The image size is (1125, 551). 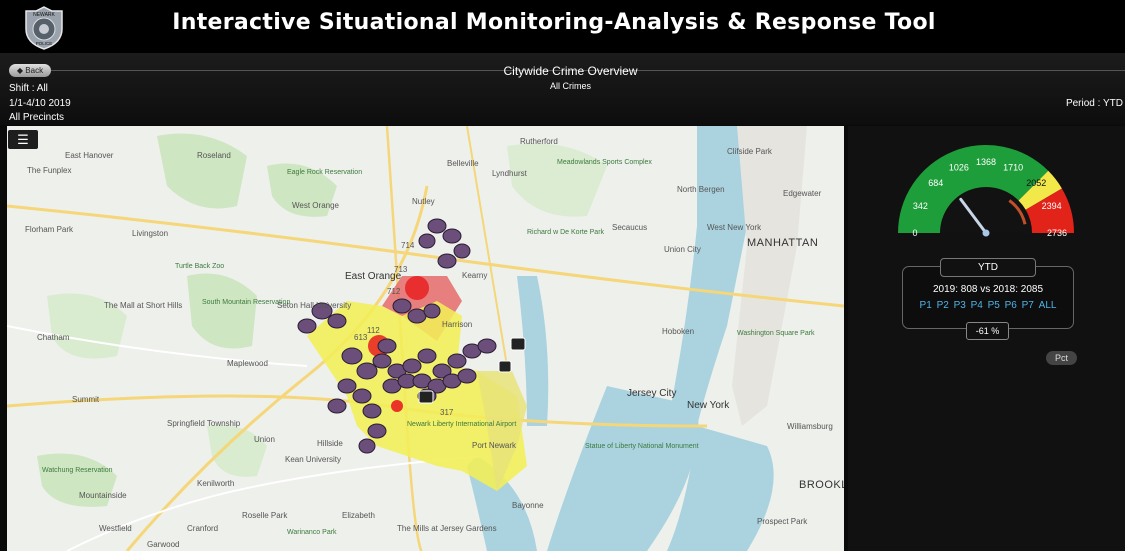 What do you see at coordinates (1028, 305) in the screenshot?
I see `precinct-link-p7: P7` at bounding box center [1028, 305].